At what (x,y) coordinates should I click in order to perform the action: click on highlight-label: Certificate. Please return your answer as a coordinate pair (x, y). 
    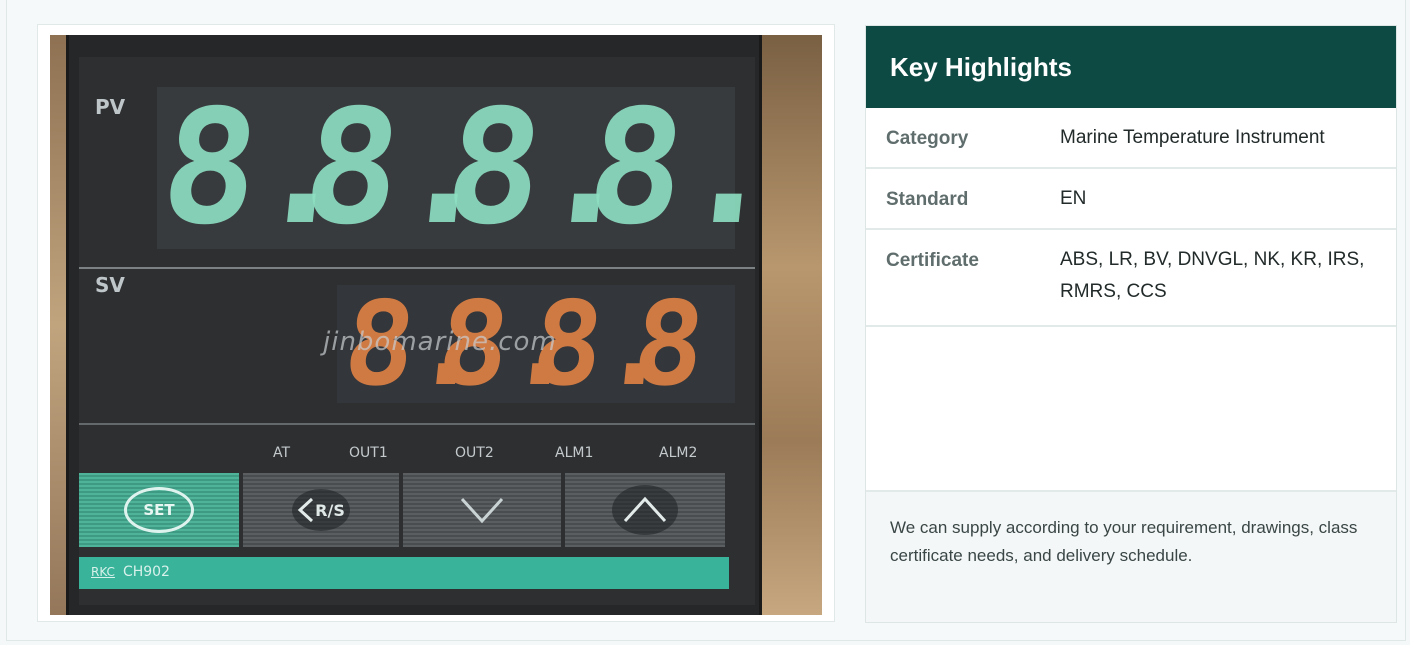
    Looking at the image, I should click on (932, 260).